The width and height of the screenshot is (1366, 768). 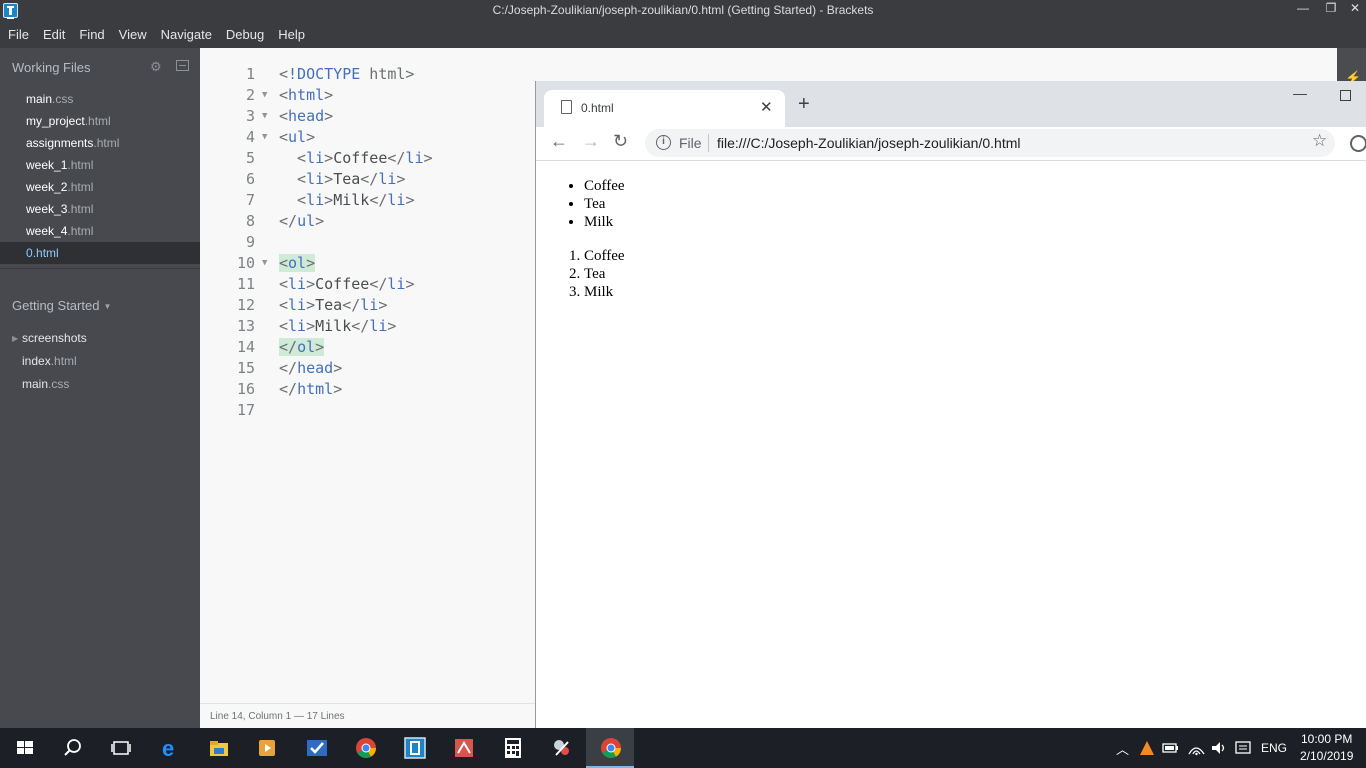 I want to click on edge-taskbar-item: e, so click(x=170, y=748).